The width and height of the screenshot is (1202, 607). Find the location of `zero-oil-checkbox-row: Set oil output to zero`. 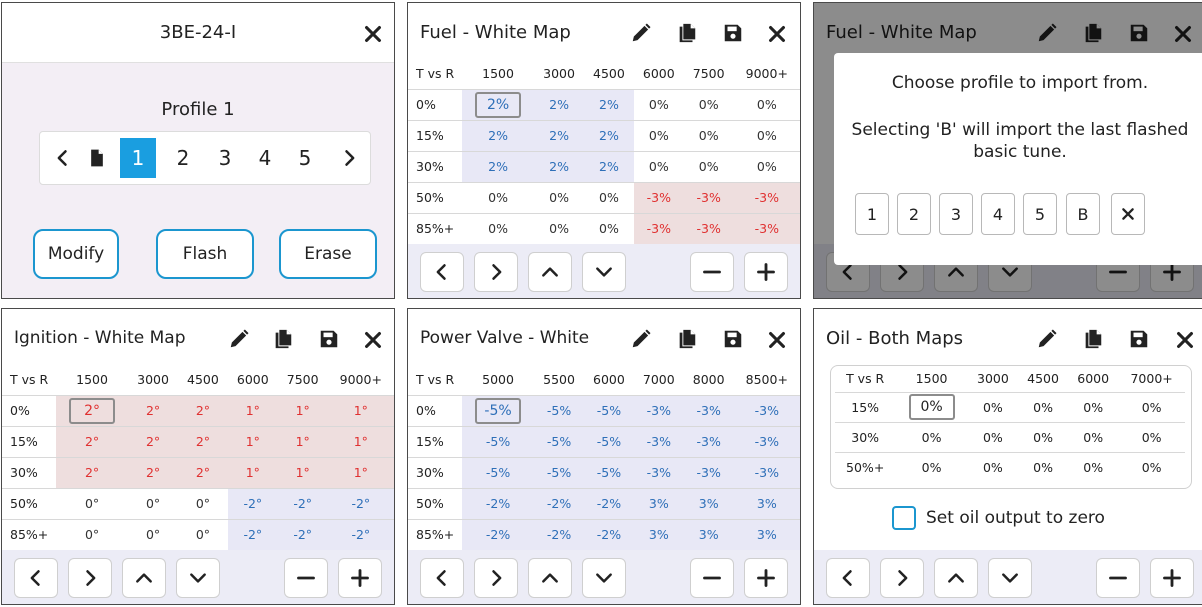

zero-oil-checkbox-row: Set oil output to zero is located at coordinates (998, 518).